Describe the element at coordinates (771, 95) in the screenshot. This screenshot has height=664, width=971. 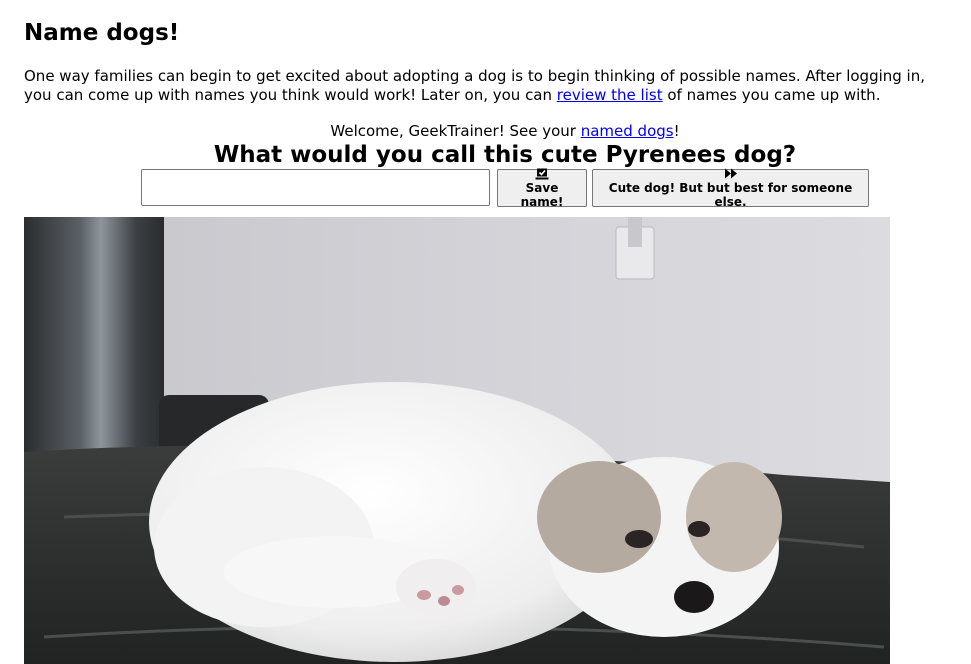
I see `intro-line2-end: of names you came up with.` at that location.